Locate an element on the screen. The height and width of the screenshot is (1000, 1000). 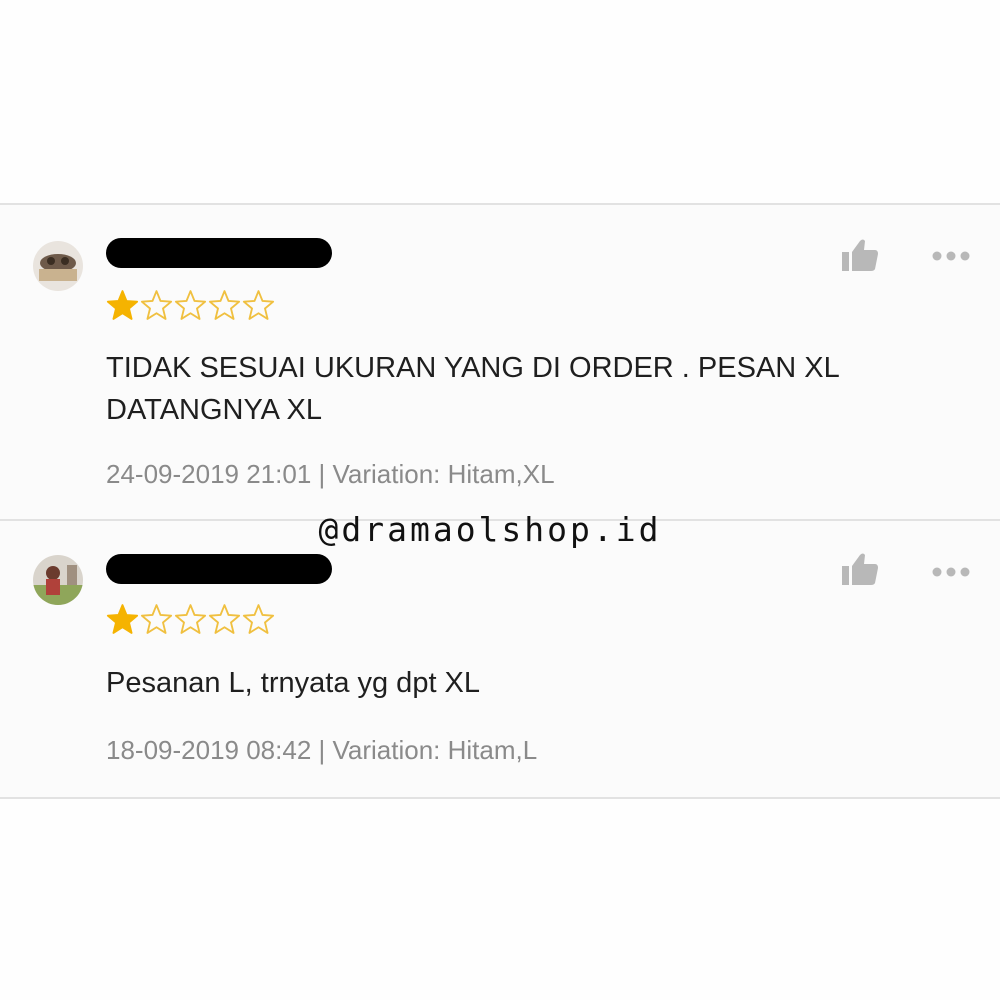
review-meta: 18-09-2019 08:42 | Variation: Hitam,L is located at coordinates (322, 750).